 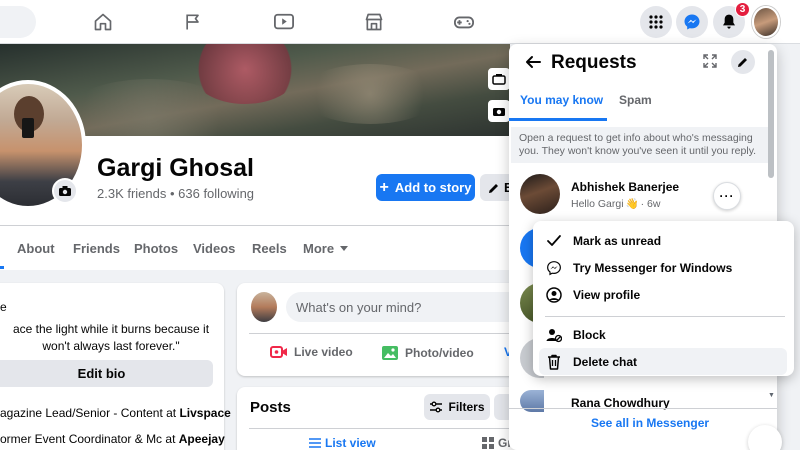 I want to click on cover-story-icon, so click(x=499, y=79).